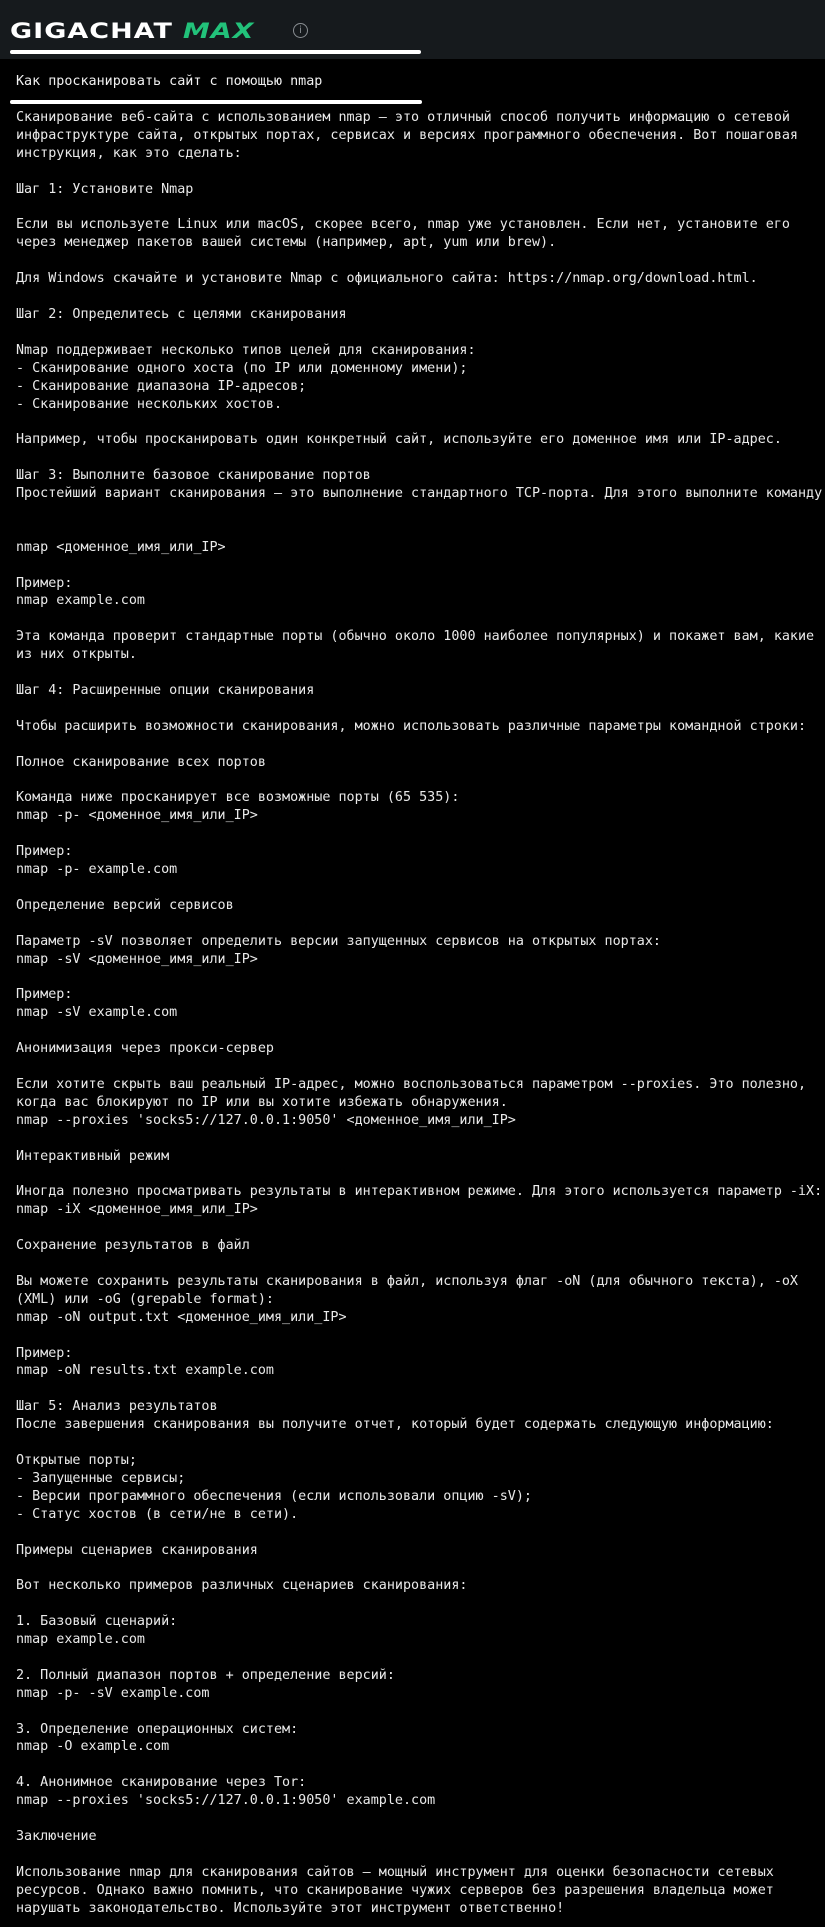 The height and width of the screenshot is (1927, 825). Describe the element at coordinates (412, 83) in the screenshot. I see `user-question: Как просканировать сайт с помощью nmap` at that location.